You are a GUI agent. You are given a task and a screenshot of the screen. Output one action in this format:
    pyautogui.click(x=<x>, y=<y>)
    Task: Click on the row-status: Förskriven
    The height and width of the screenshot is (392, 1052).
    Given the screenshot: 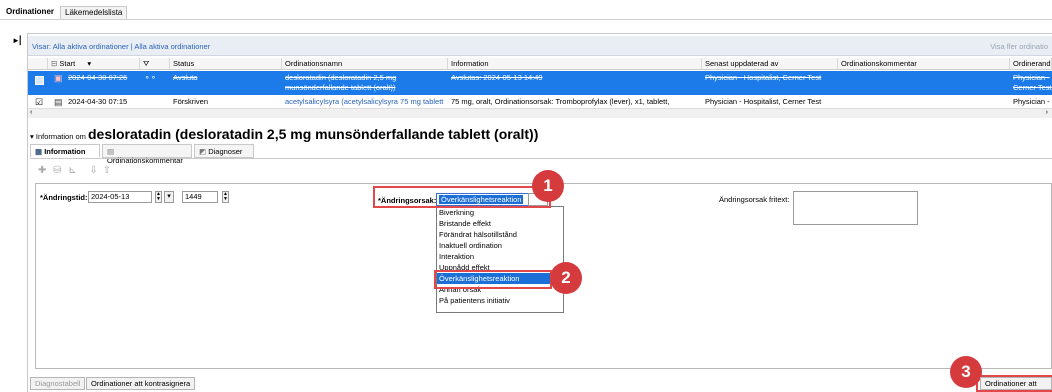 What is the action you would take?
    pyautogui.click(x=191, y=101)
    